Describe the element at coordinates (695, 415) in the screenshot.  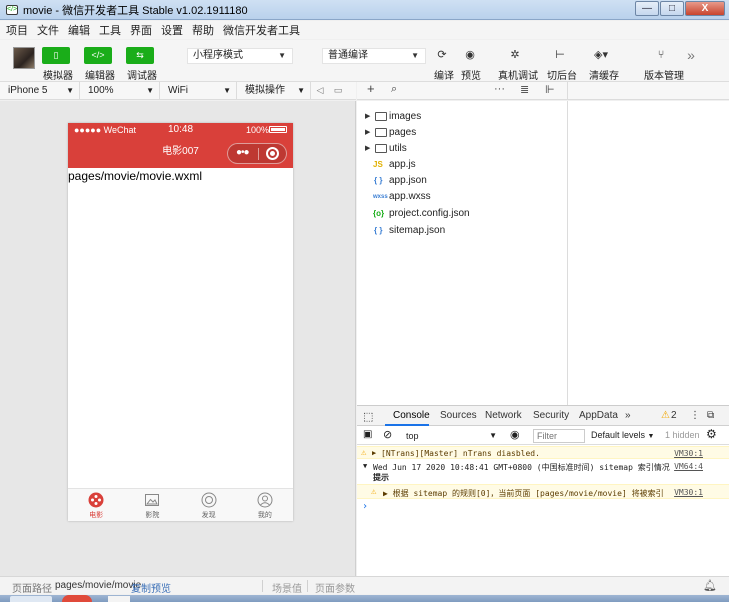
I see `kebab-menu-icon: ⋮` at that location.